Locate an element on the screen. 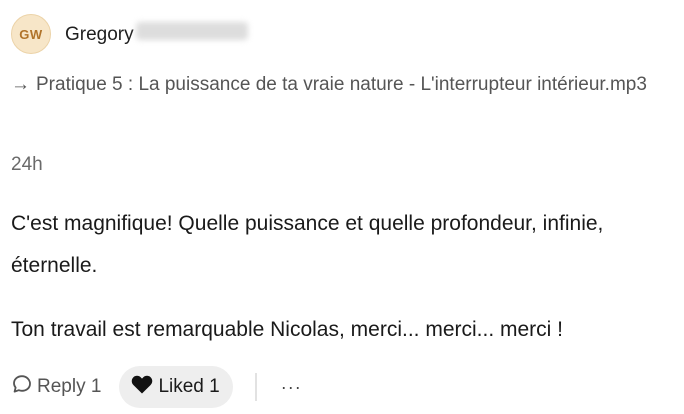  comment-header: GW Gregory is located at coordinates (129, 34).